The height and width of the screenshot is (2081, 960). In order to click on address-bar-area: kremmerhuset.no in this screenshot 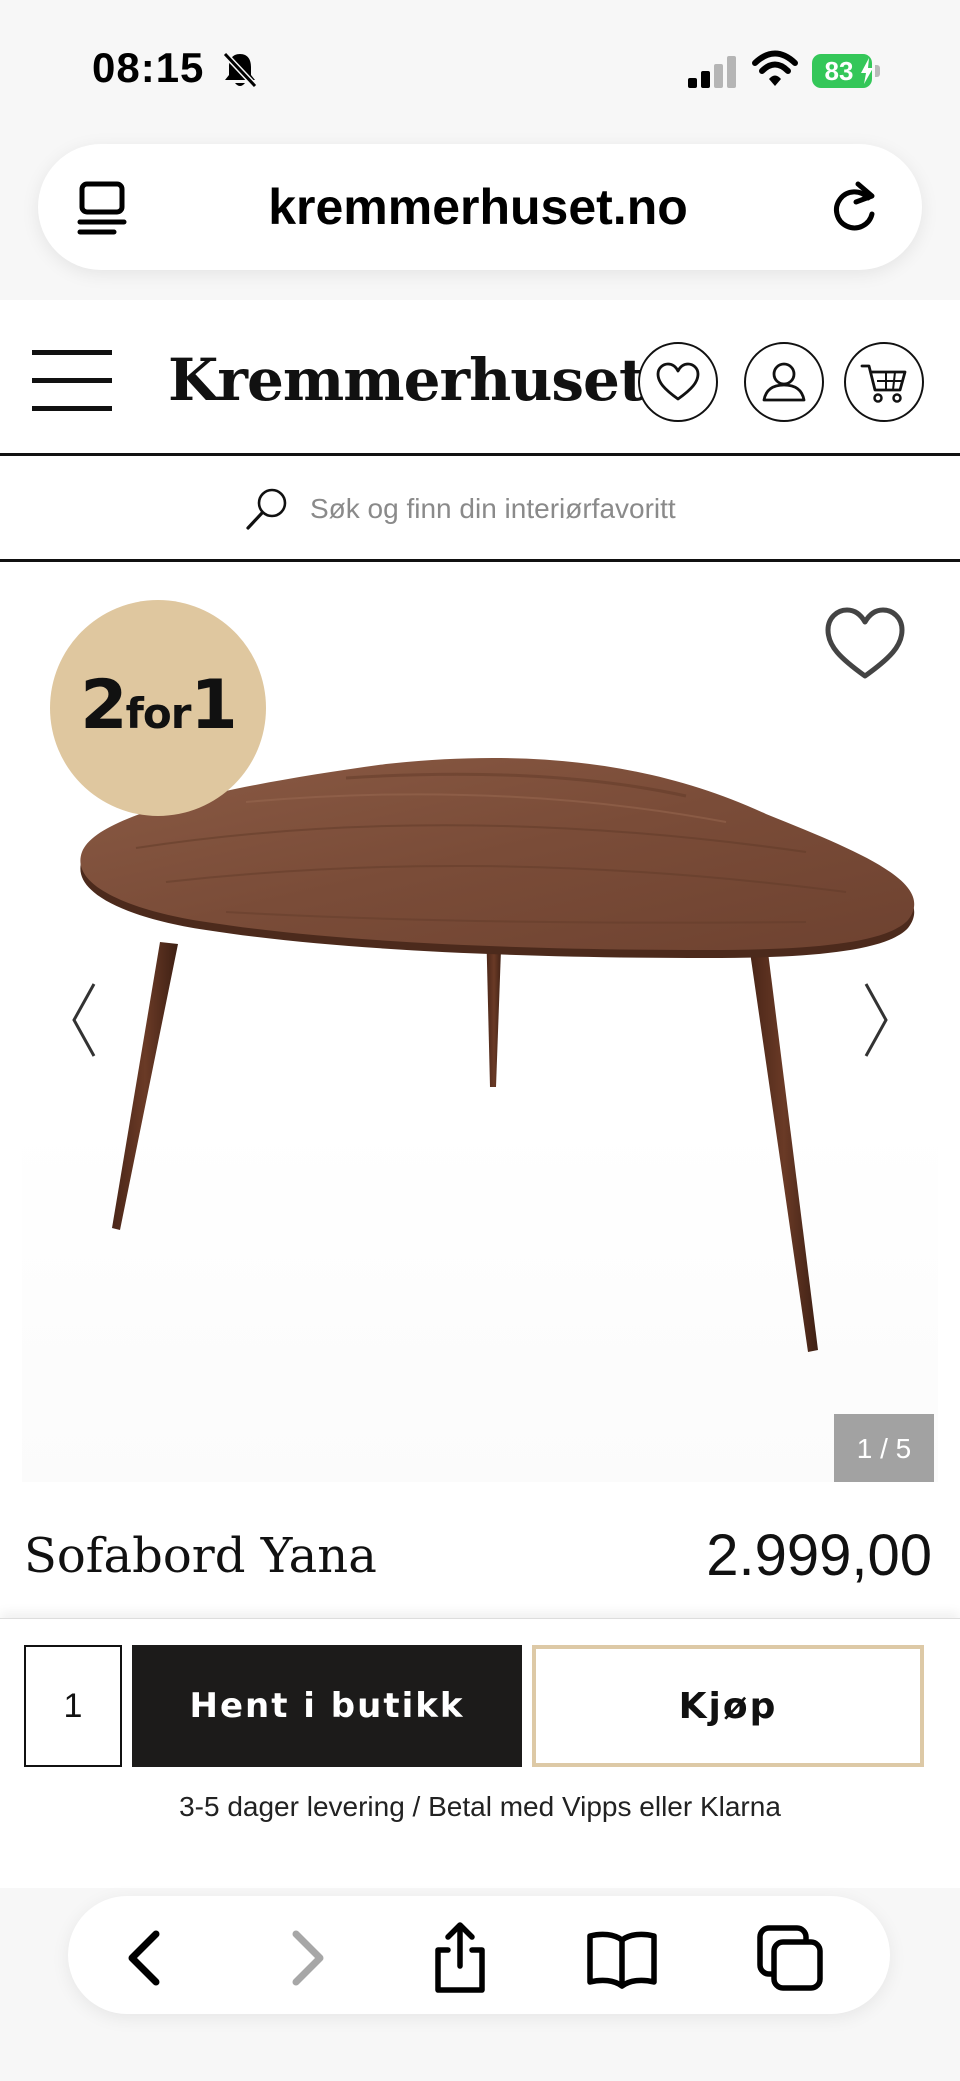, I will do `click(480, 220)`.